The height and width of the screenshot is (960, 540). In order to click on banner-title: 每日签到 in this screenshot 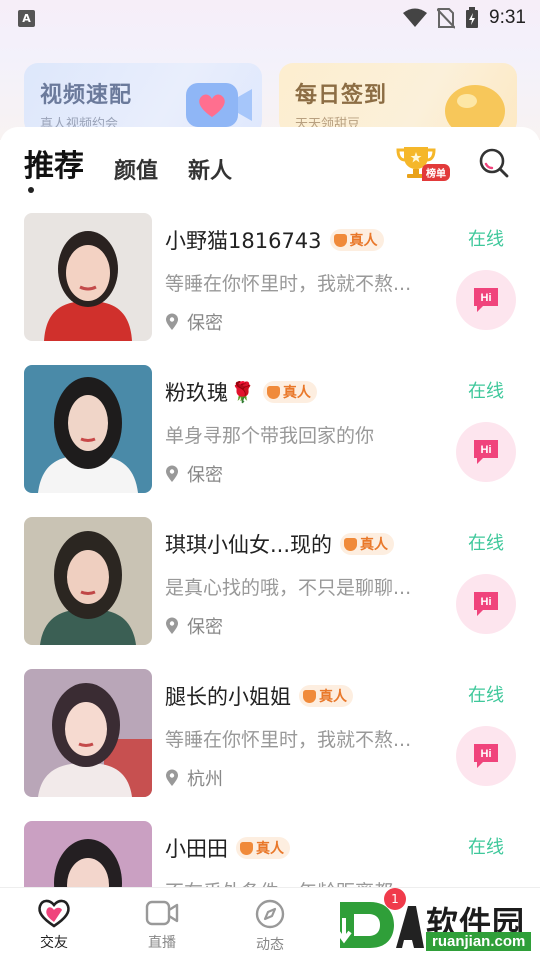, I will do `click(341, 95)`.